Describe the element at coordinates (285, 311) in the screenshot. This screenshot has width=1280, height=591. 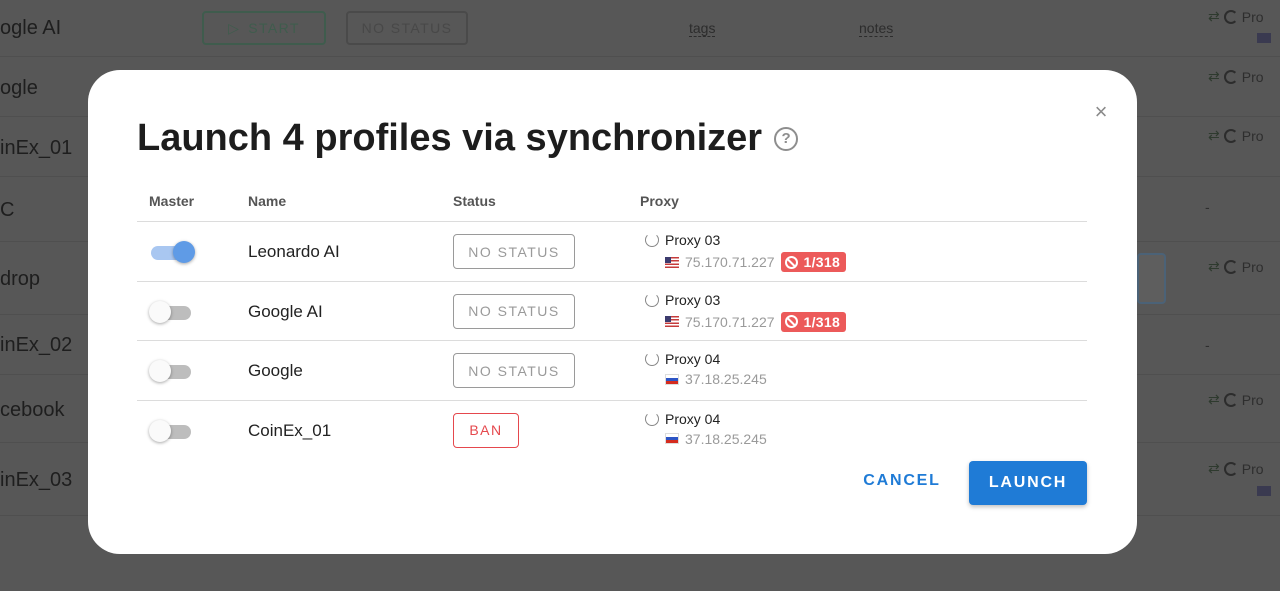
I see `profile-name: Google AI` at that location.